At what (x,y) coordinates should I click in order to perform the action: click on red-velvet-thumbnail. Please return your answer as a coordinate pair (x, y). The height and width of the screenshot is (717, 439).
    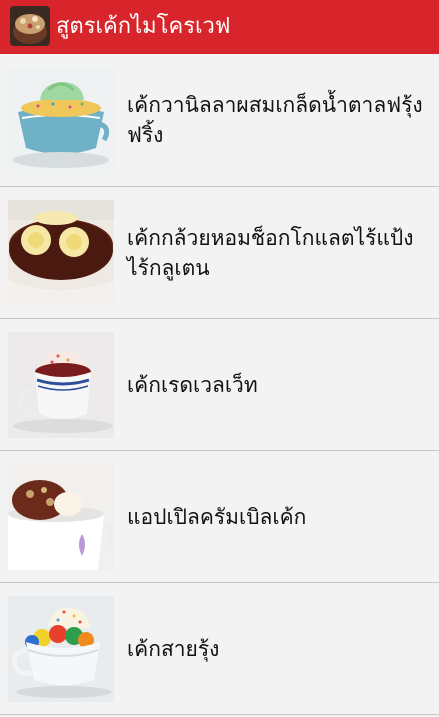
    Looking at the image, I should click on (61, 385).